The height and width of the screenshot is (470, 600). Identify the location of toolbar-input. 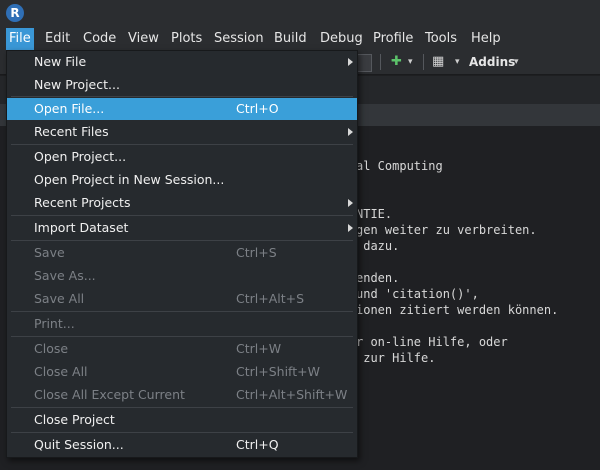
(364, 63).